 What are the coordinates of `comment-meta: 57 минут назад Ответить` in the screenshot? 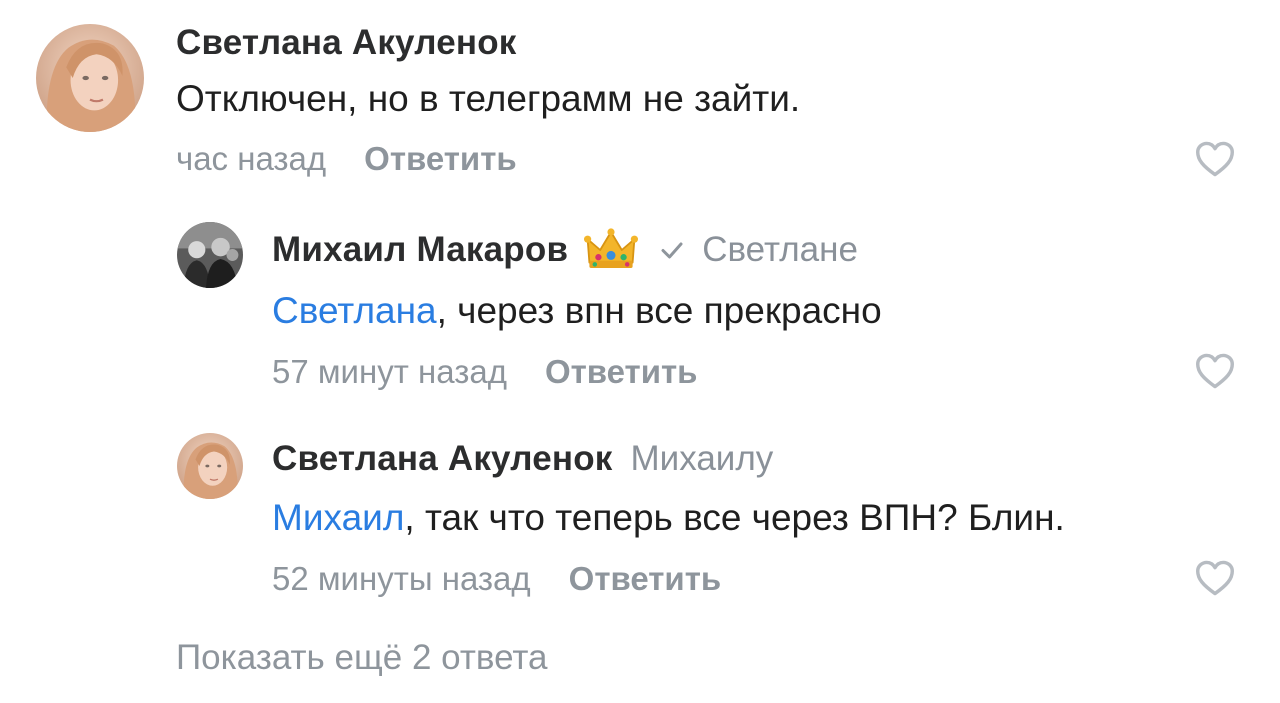 It's located at (484, 372).